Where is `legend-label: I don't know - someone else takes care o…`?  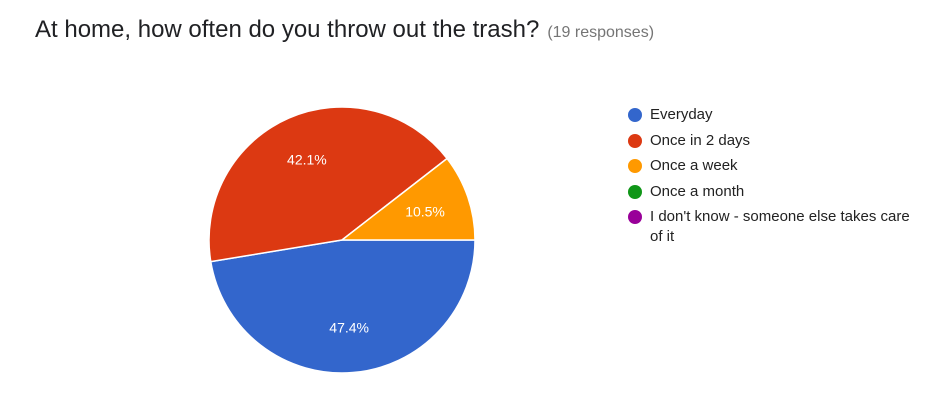
legend-label: I don't know - someone else takes care o… is located at coordinates (780, 227).